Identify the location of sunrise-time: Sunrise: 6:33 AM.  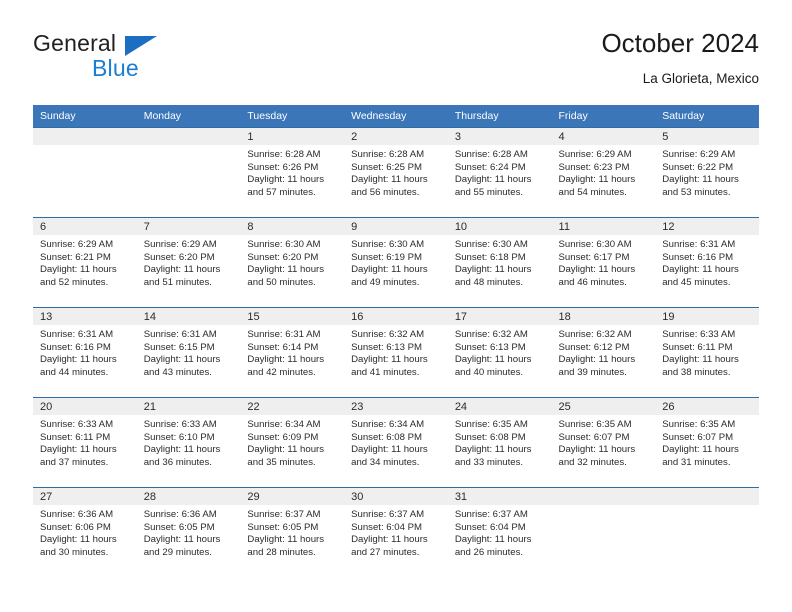
(180, 424).